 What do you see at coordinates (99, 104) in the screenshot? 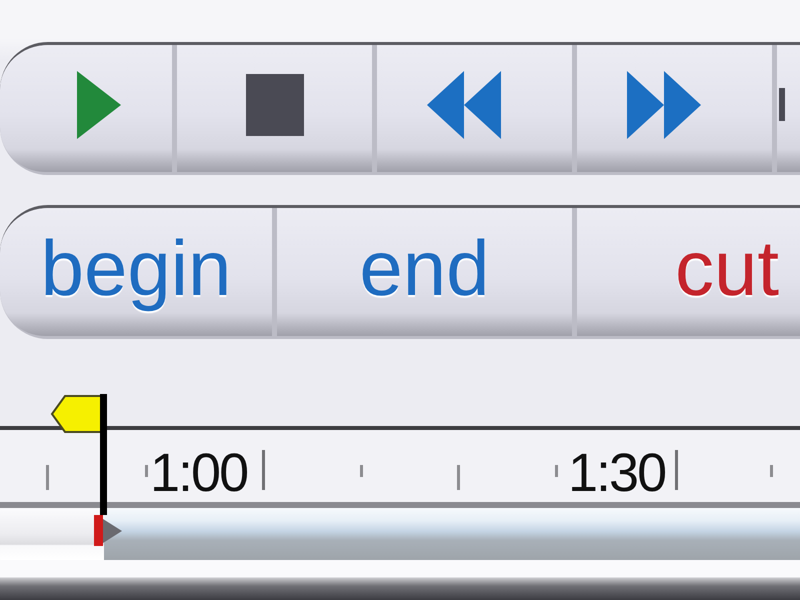
I see `play-icon` at bounding box center [99, 104].